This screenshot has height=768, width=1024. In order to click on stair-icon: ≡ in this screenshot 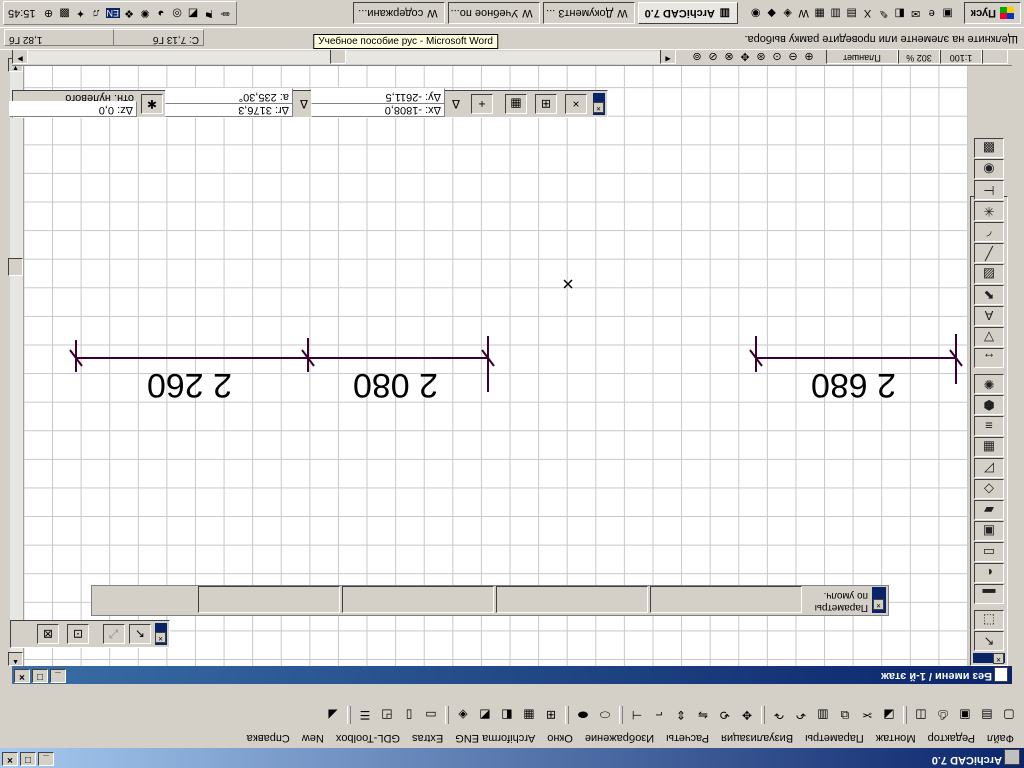, I will do `click(989, 426)`.